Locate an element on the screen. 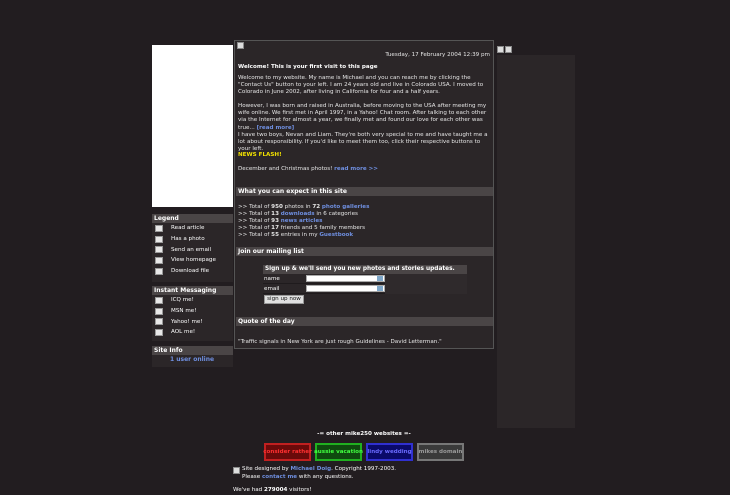  designer-link: Michael Doig is located at coordinates (310, 469).